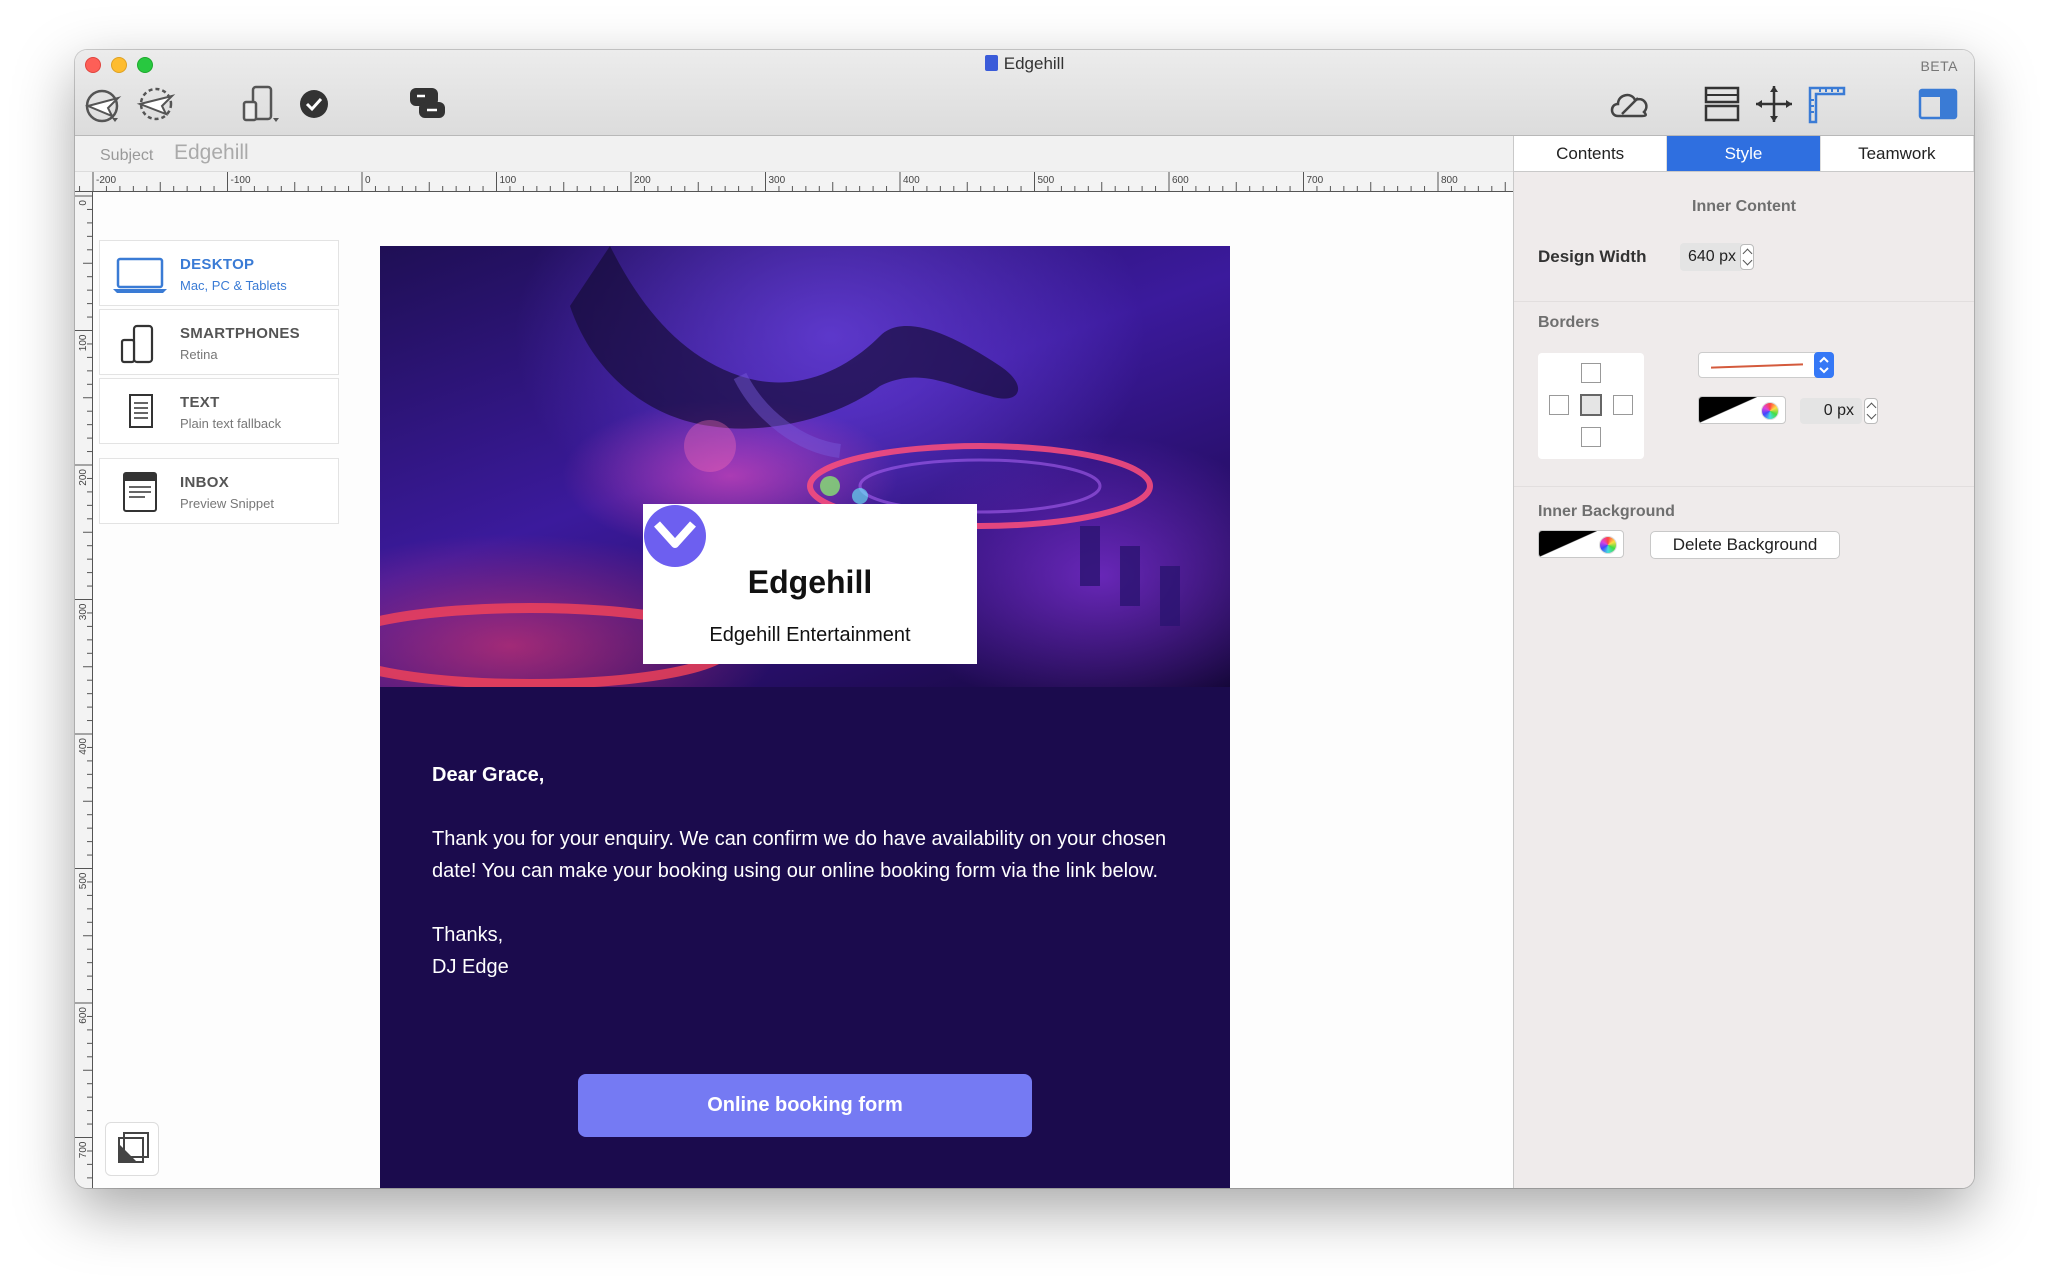  Describe the element at coordinates (810, 635) in the screenshot. I see `logo-subtitle: Edgehill Entertainment` at that location.